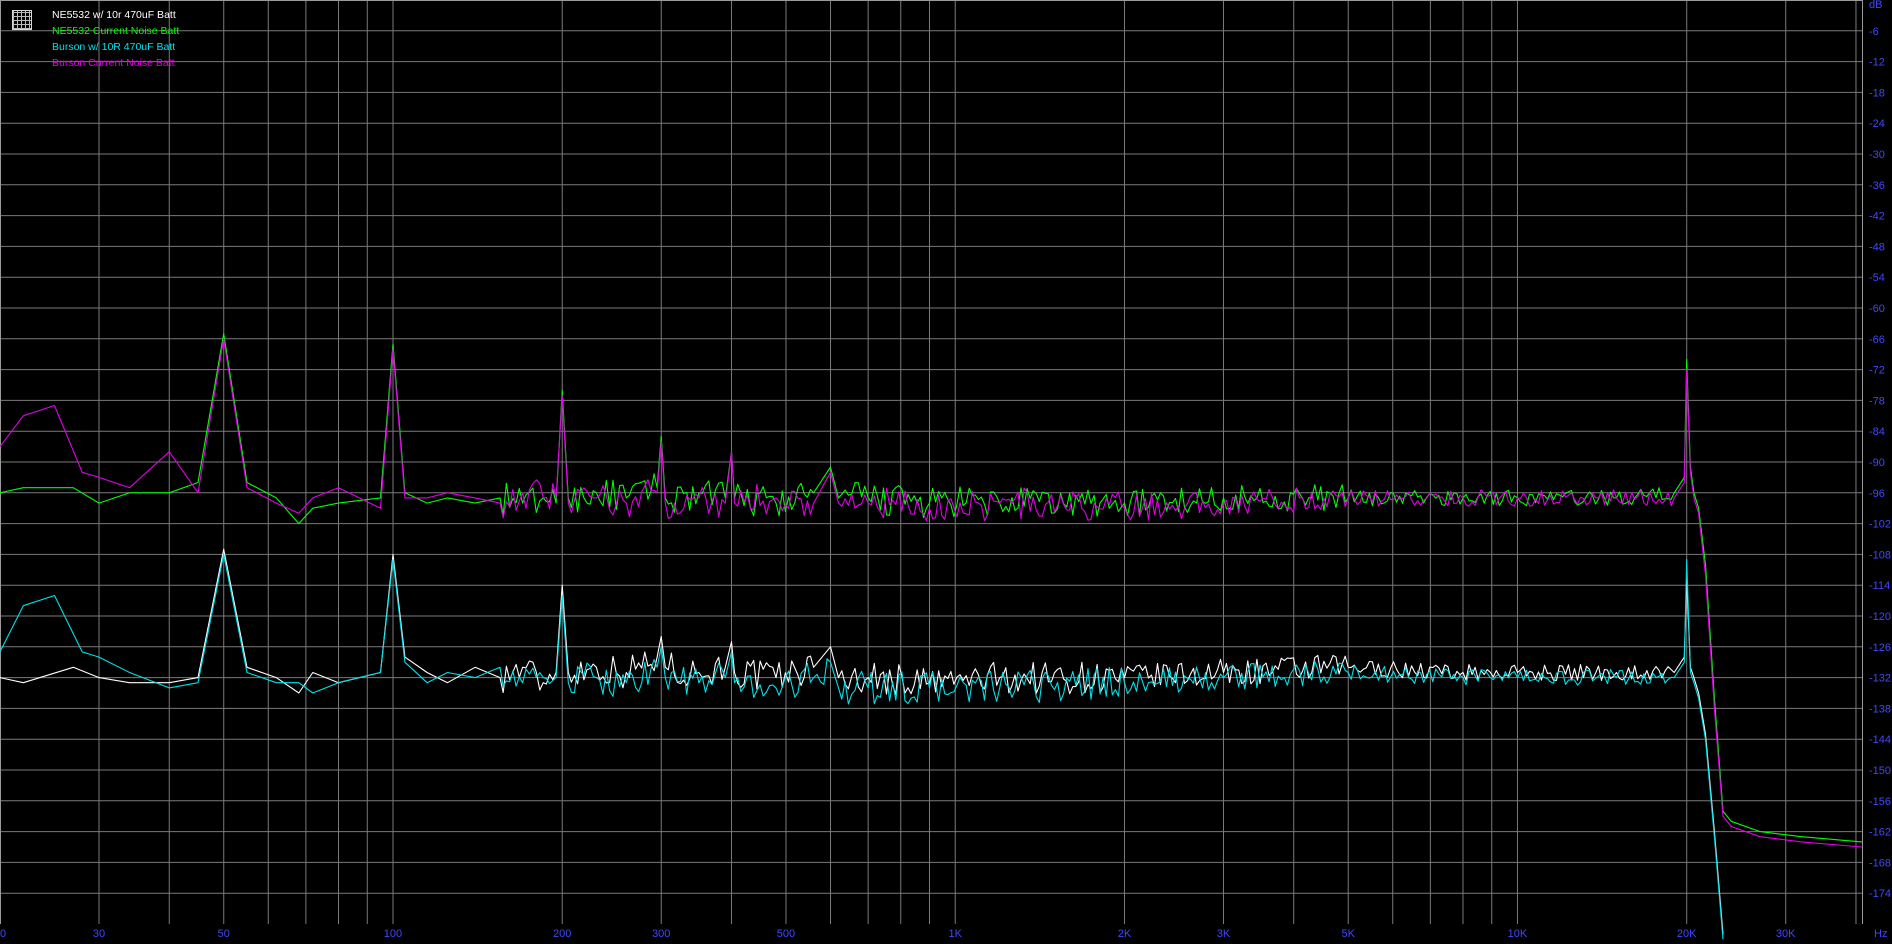 The image size is (1892, 944). I want to click on y-tick-label: -54, so click(1877, 278).